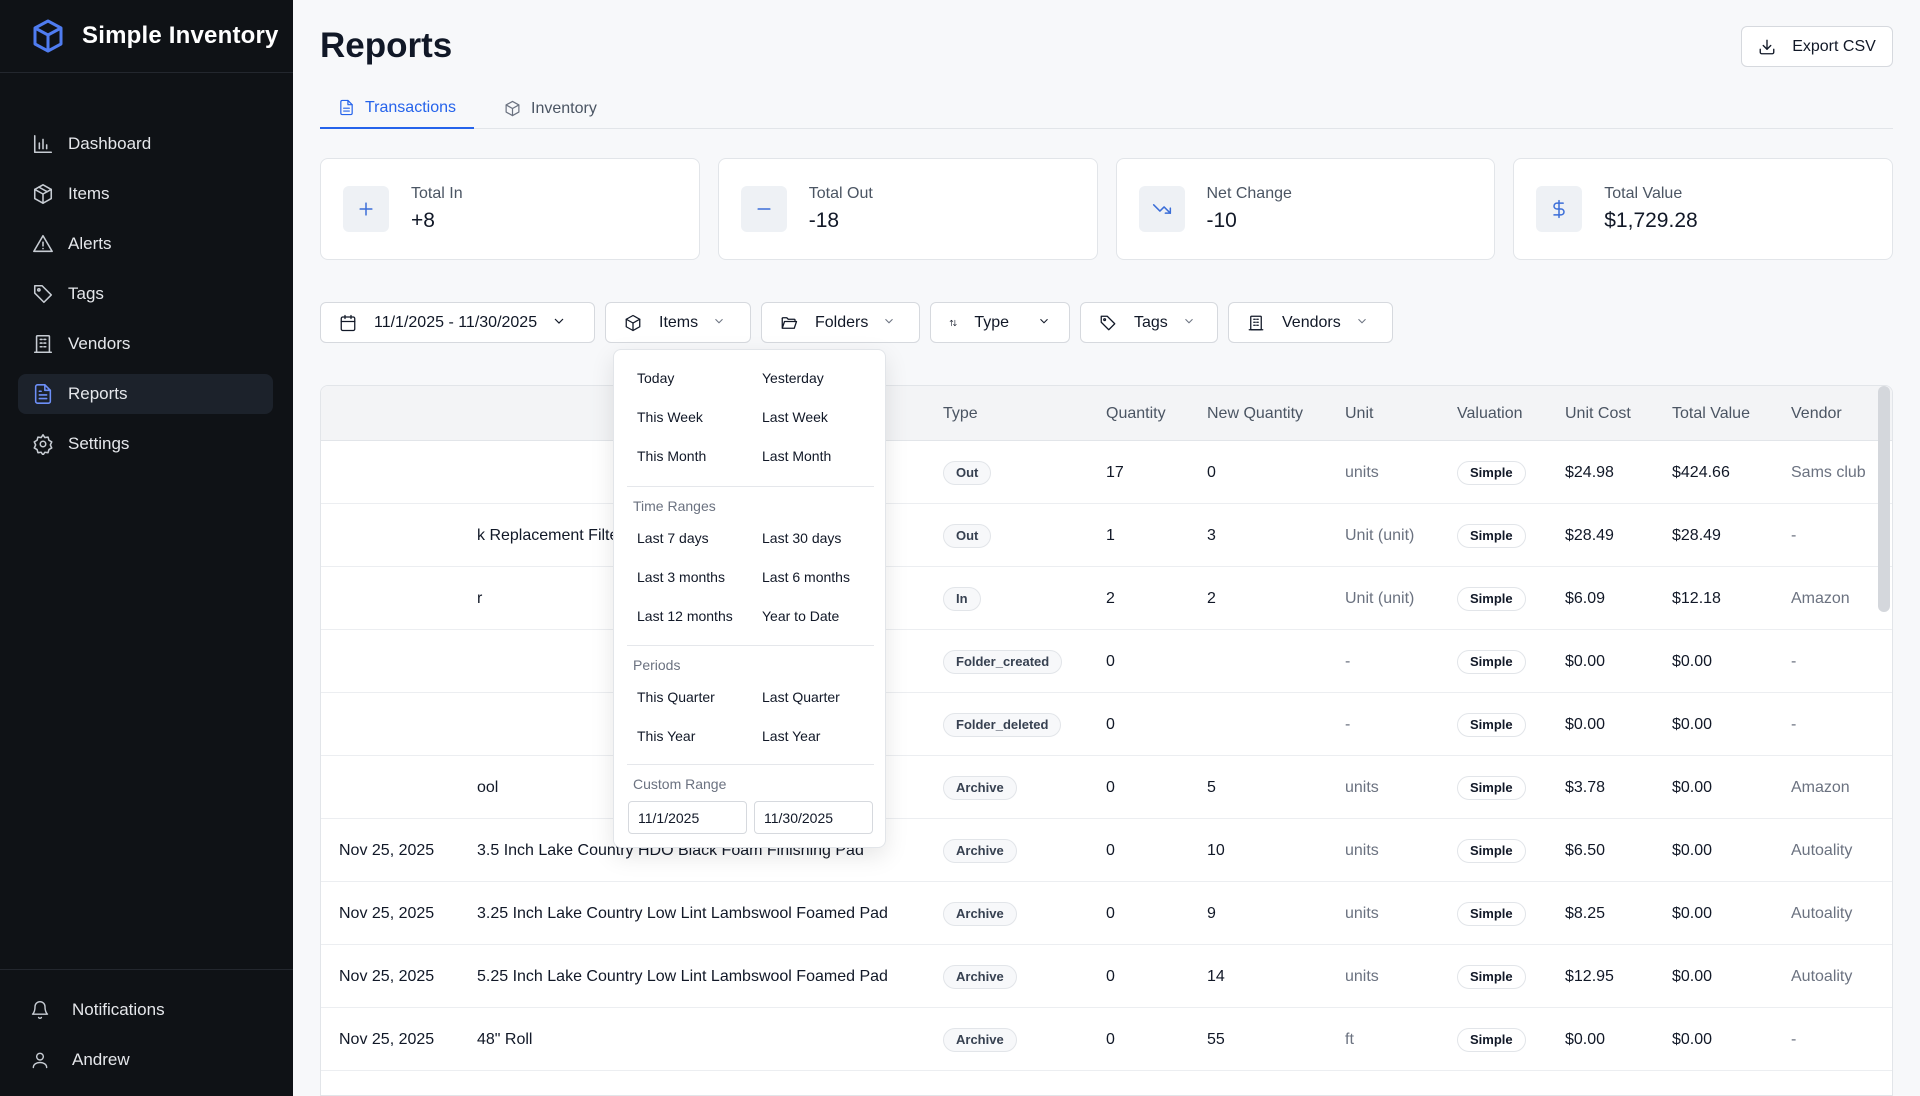 The width and height of the screenshot is (1920, 1096). I want to click on sidebar-item-tags: Tags, so click(145, 294).